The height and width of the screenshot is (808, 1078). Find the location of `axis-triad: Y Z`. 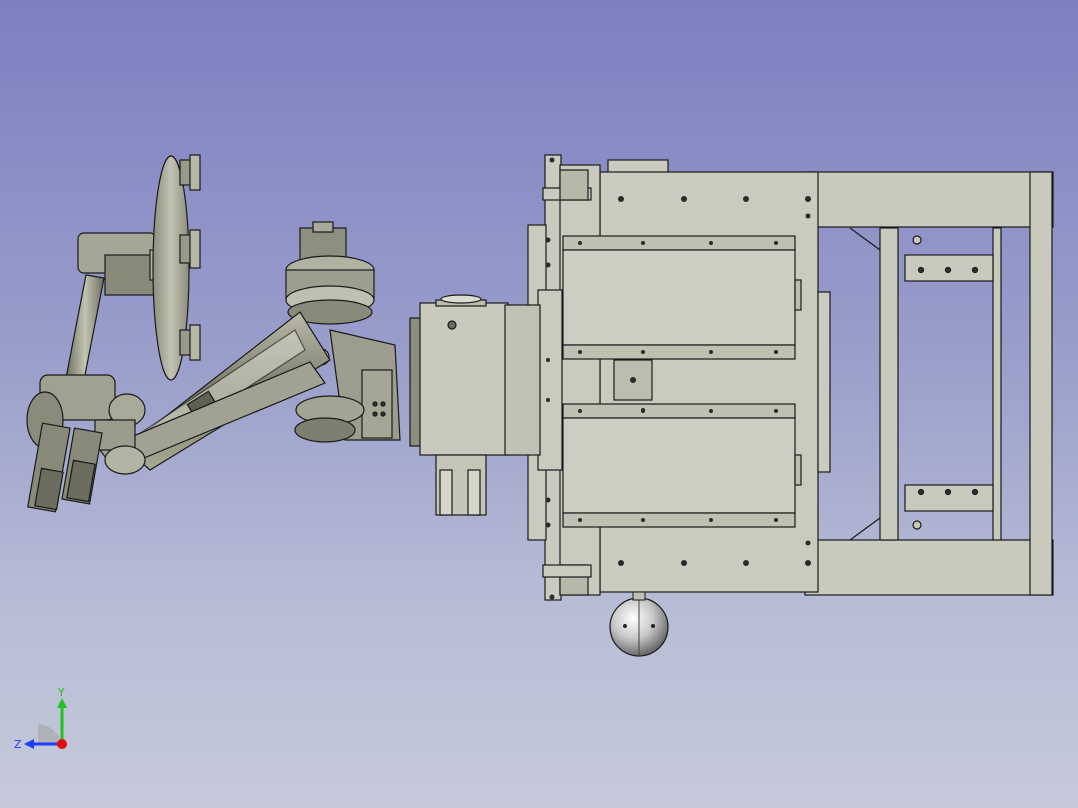

axis-triad: Y Z is located at coordinates (45, 721).